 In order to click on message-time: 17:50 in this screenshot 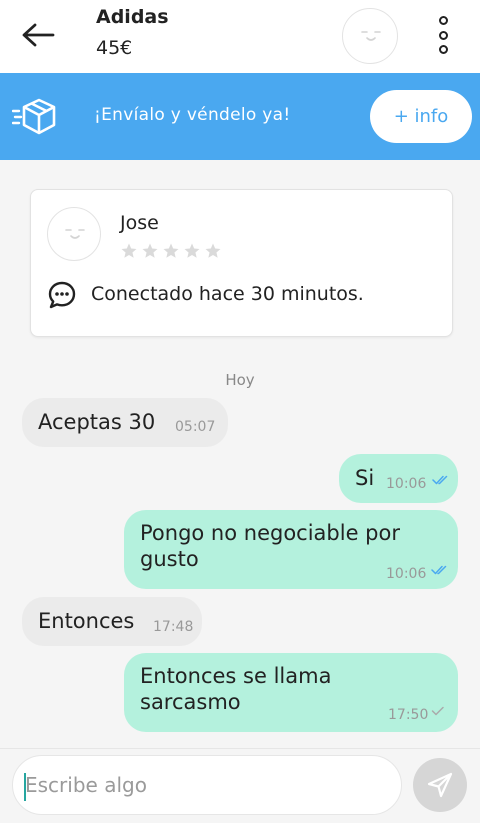, I will do `click(408, 715)`.